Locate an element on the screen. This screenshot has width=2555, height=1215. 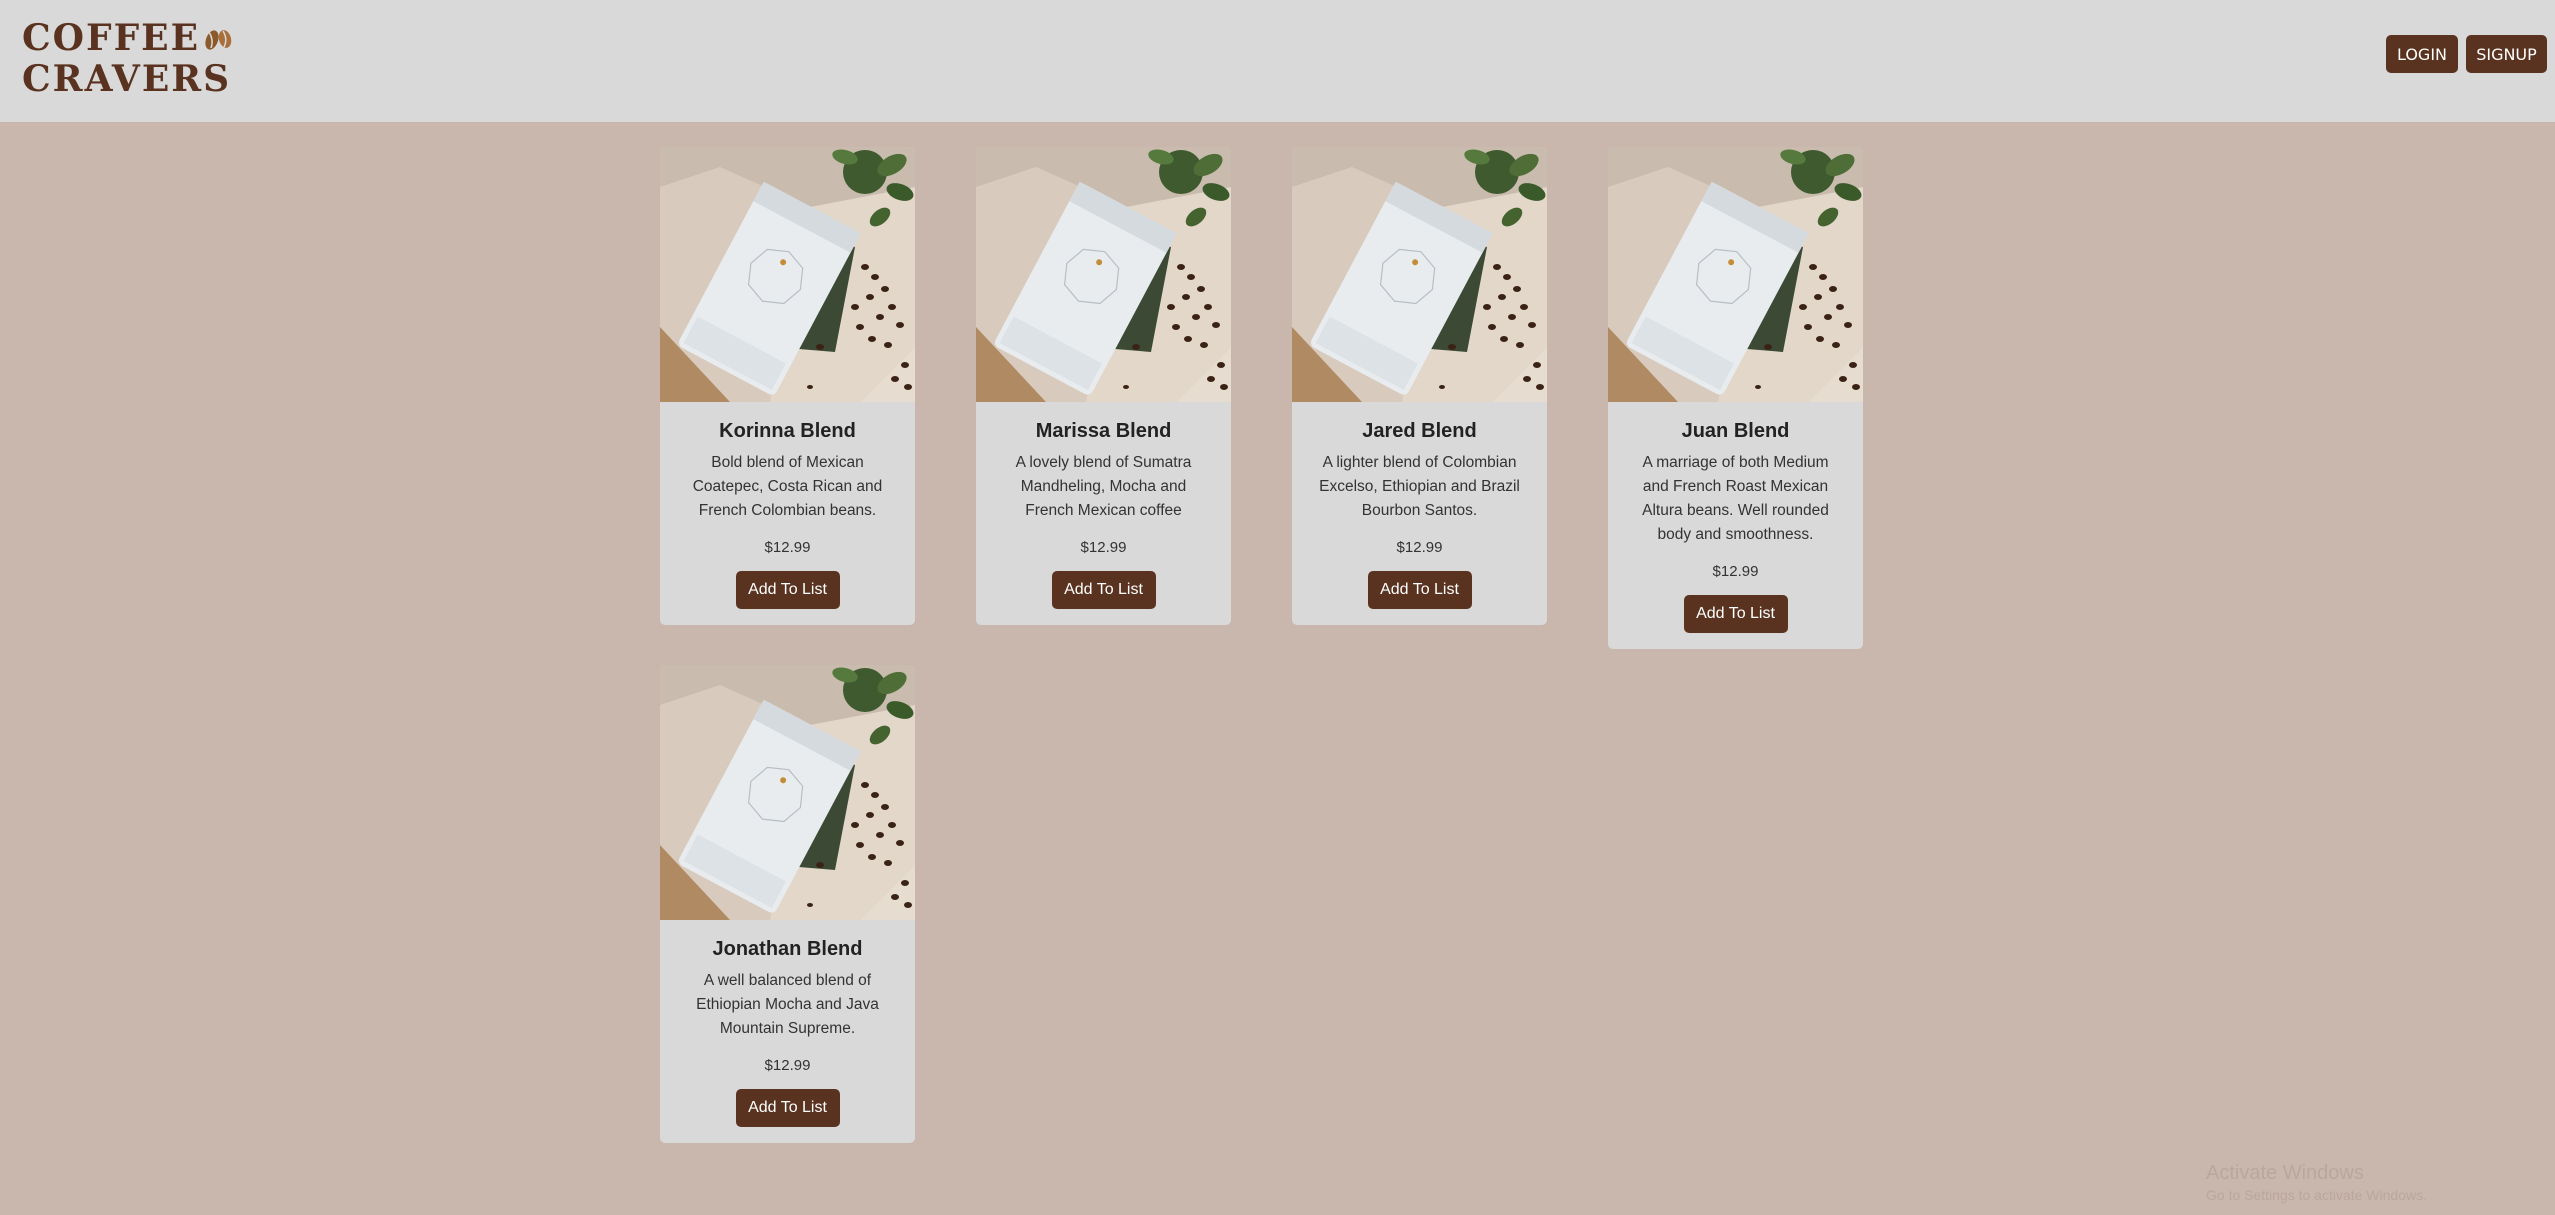
product-title: Jared Blend is located at coordinates (1419, 431).